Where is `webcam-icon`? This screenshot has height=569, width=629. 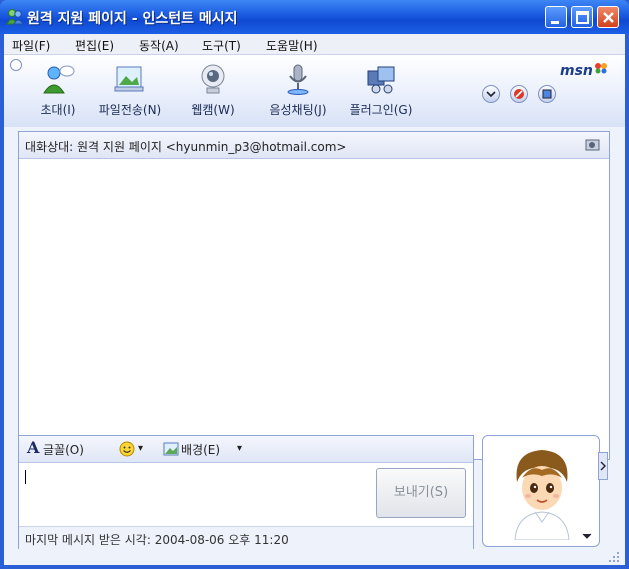
webcam-icon is located at coordinates (213, 79).